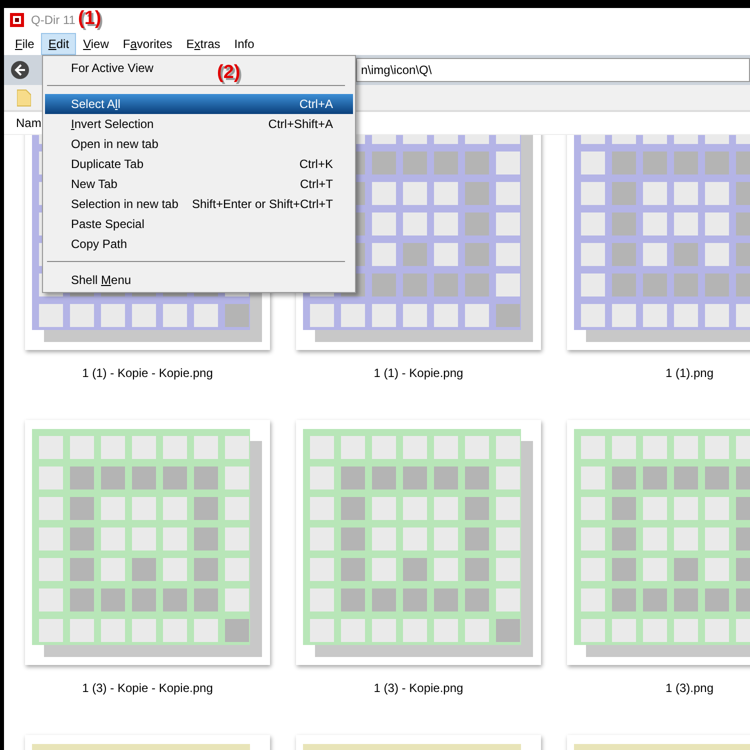 The height and width of the screenshot is (750, 750). I want to click on file-name: 1 (3) - Kopie - Kopie.png, so click(147, 688).